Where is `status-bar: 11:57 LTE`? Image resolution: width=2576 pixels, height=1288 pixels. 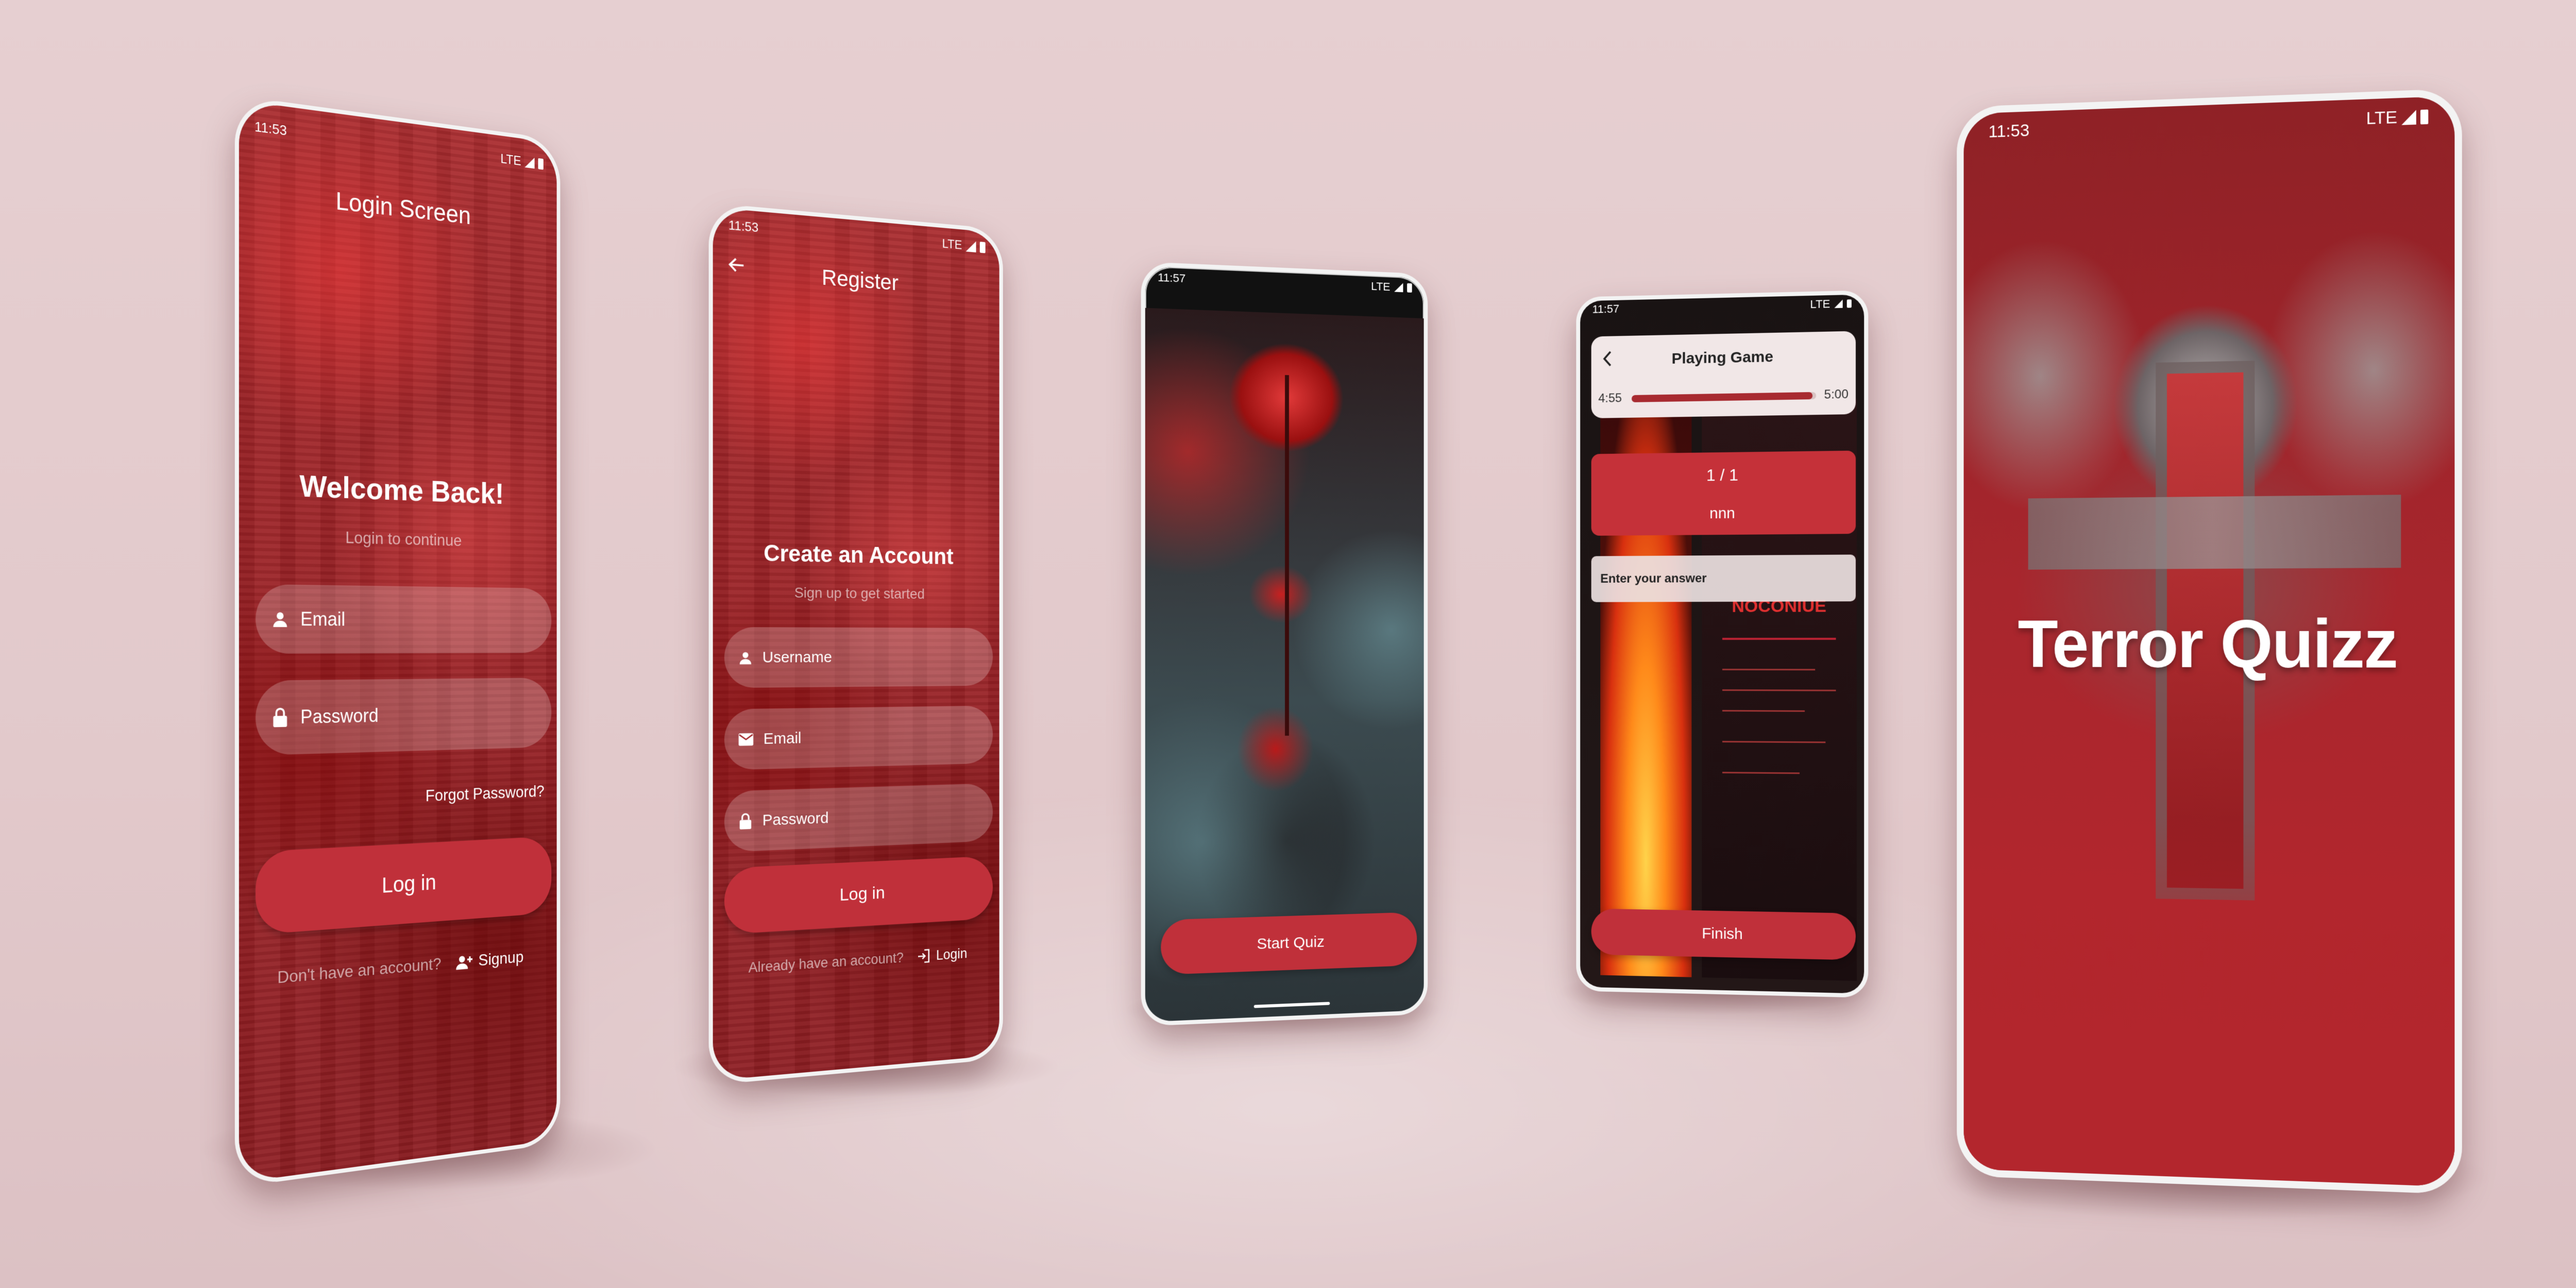
status-bar: 11:57 LTE is located at coordinates (1284, 282).